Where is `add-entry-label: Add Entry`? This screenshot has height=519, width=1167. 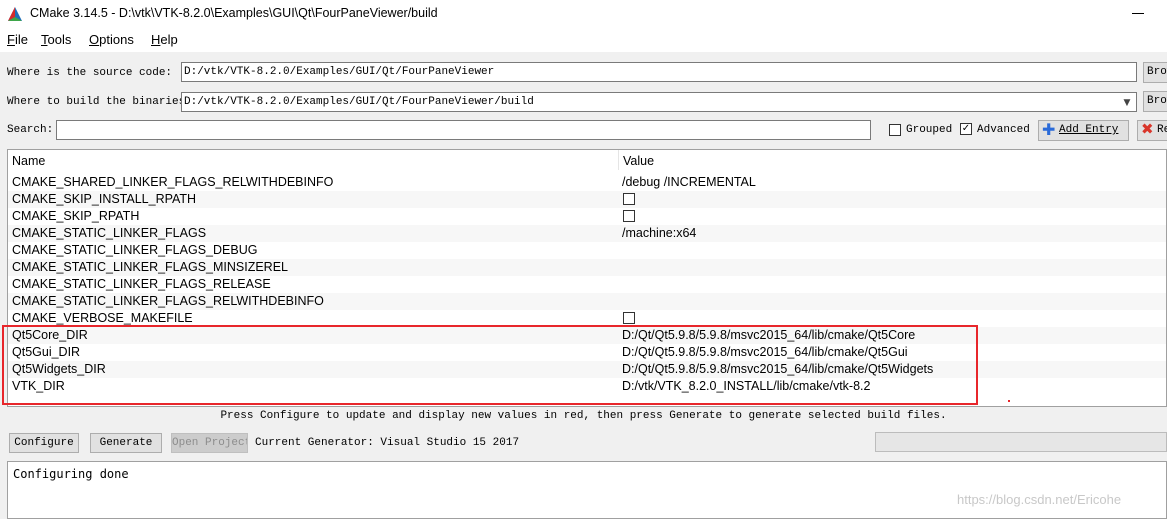 add-entry-label: Add Entry is located at coordinates (1089, 130).